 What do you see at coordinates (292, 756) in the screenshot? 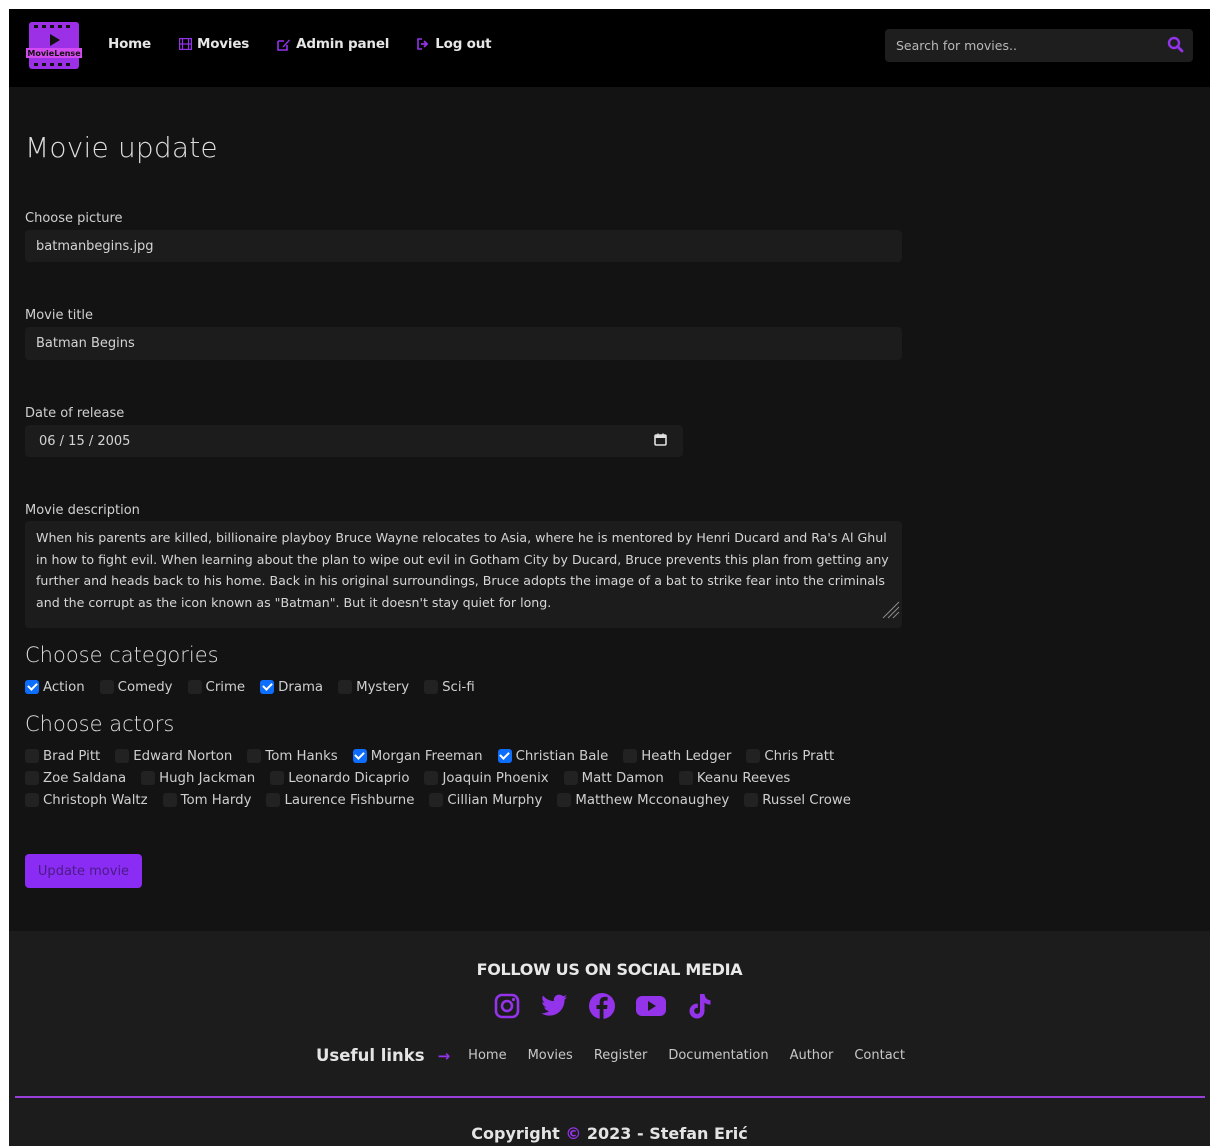
I see `actor-checkbox-tom-hanks: Tom Hanks` at bounding box center [292, 756].